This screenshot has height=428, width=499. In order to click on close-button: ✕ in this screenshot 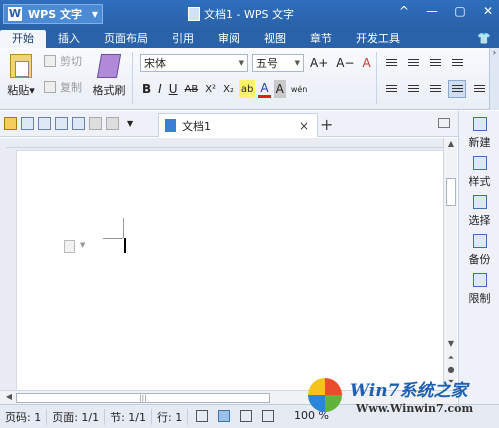, I will do `click(488, 11)`.